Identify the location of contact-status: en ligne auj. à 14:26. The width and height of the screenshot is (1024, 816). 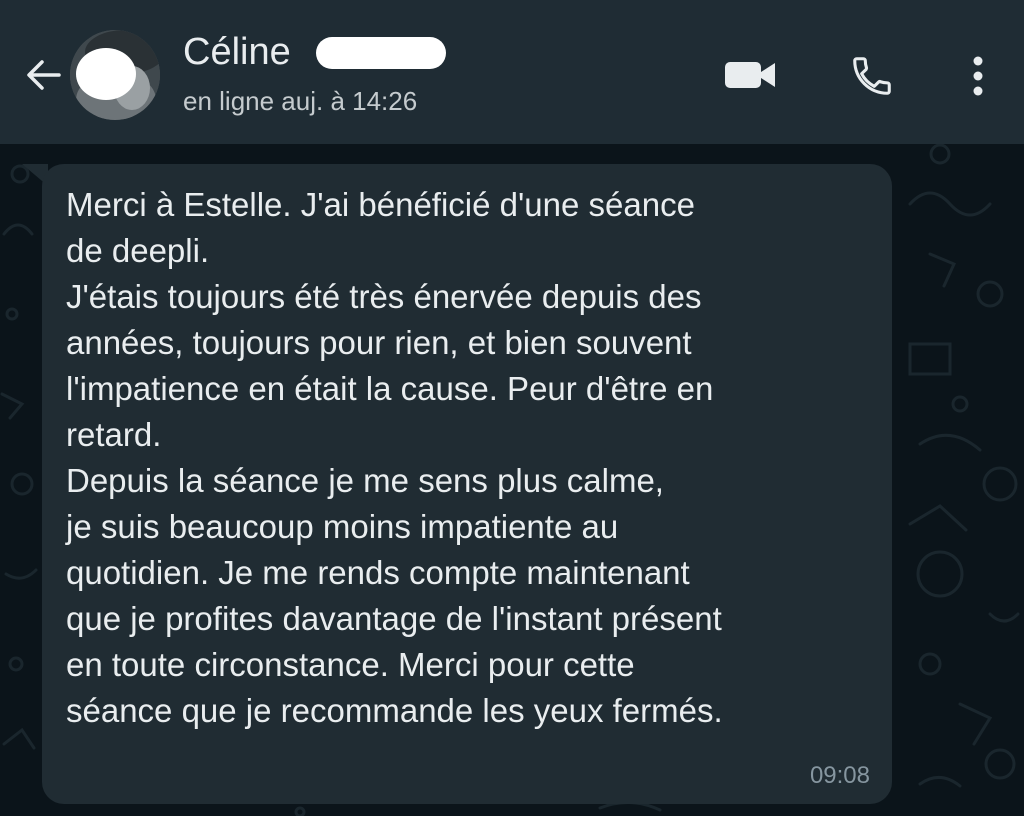
(300, 101).